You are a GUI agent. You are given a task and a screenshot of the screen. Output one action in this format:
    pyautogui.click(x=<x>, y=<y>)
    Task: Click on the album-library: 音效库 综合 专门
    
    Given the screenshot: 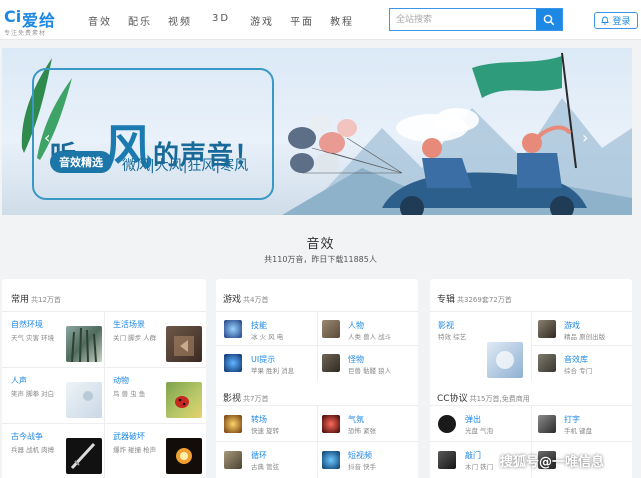 What is the action you would take?
    pyautogui.click(x=582, y=362)
    